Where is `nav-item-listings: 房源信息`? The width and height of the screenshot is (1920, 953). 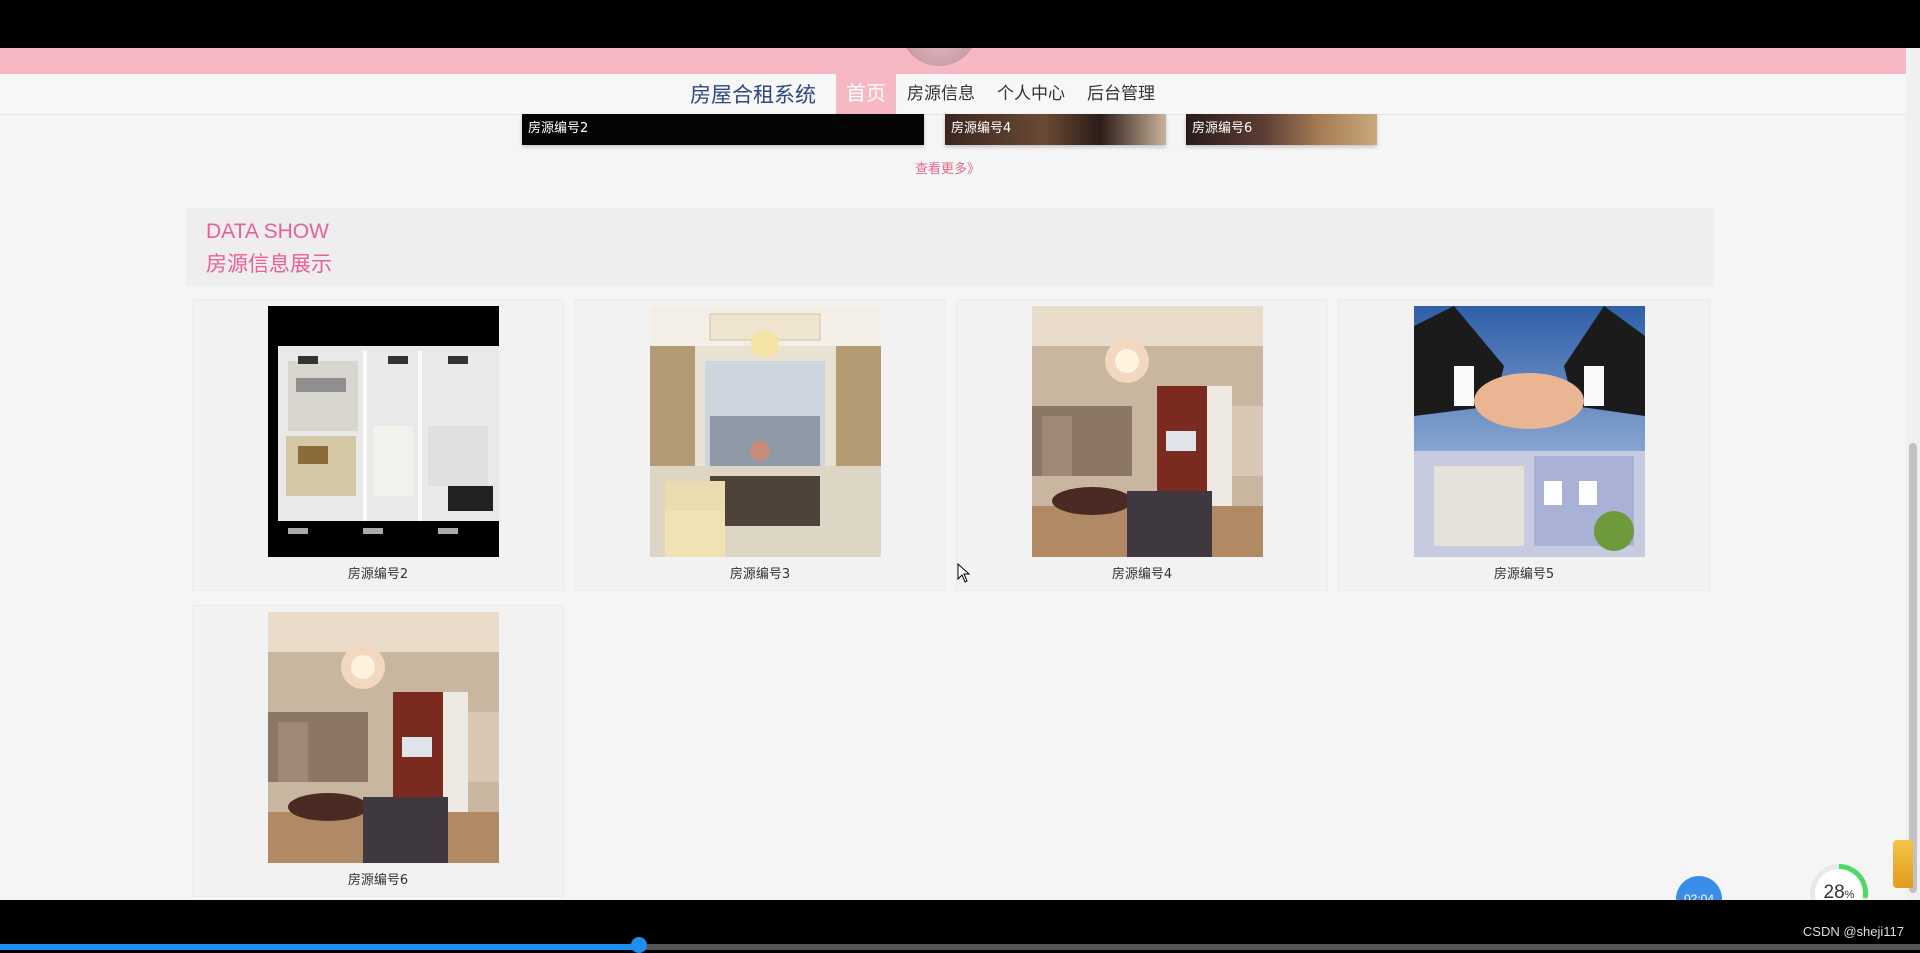 nav-item-listings: 房源信息 is located at coordinates (941, 94).